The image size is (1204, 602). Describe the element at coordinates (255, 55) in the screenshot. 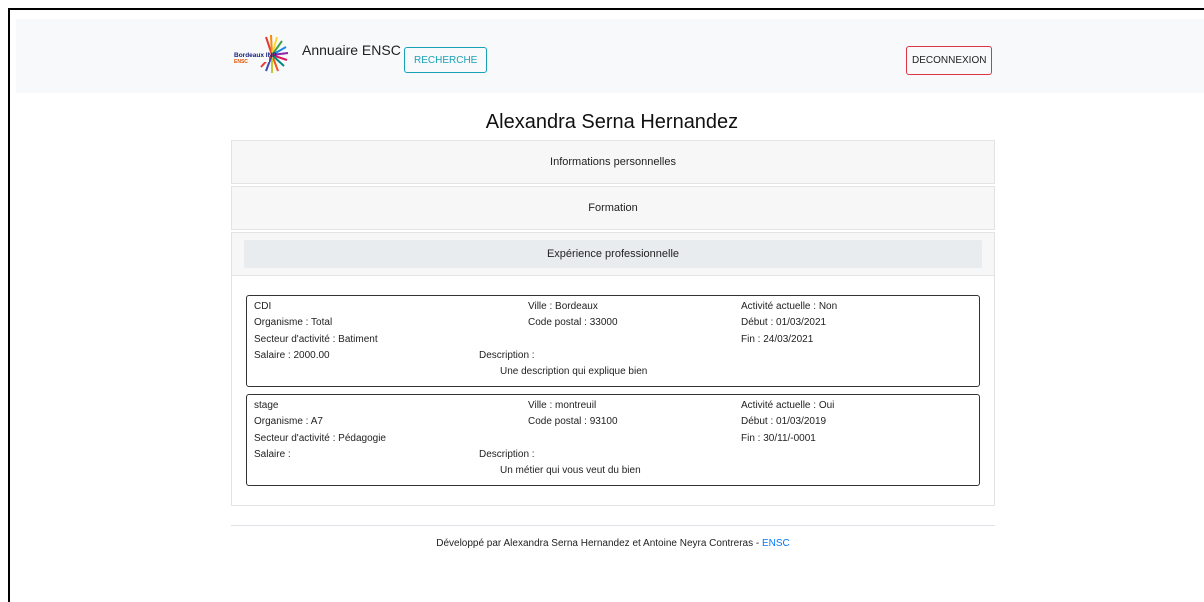

I see `svg-text: Bordeaux INP` at that location.